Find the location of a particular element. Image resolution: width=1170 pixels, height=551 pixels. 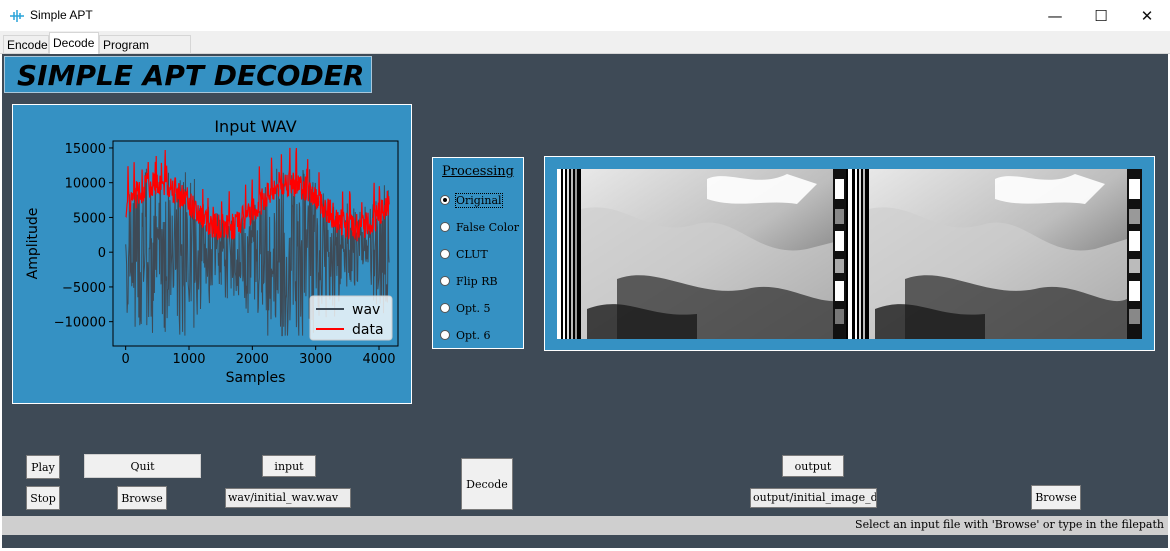

radio-opt-5: Opt. 5 is located at coordinates (465, 308).